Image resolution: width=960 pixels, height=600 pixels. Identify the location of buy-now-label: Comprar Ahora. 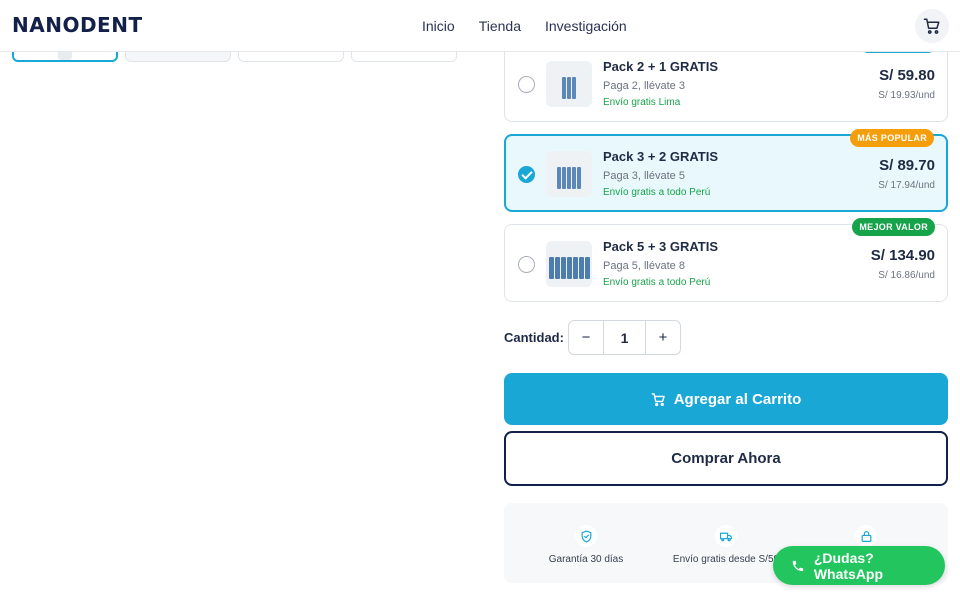
(726, 458).